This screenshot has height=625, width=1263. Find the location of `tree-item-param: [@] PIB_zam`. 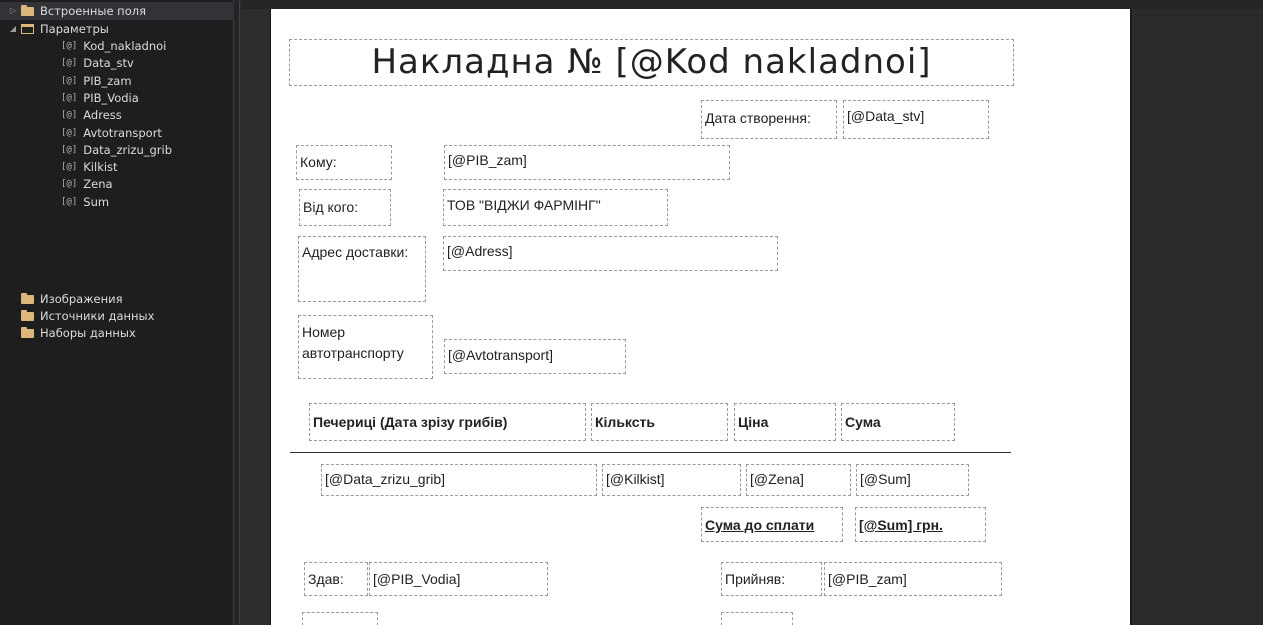

tree-item-param: [@] PIB_zam is located at coordinates (96, 81).